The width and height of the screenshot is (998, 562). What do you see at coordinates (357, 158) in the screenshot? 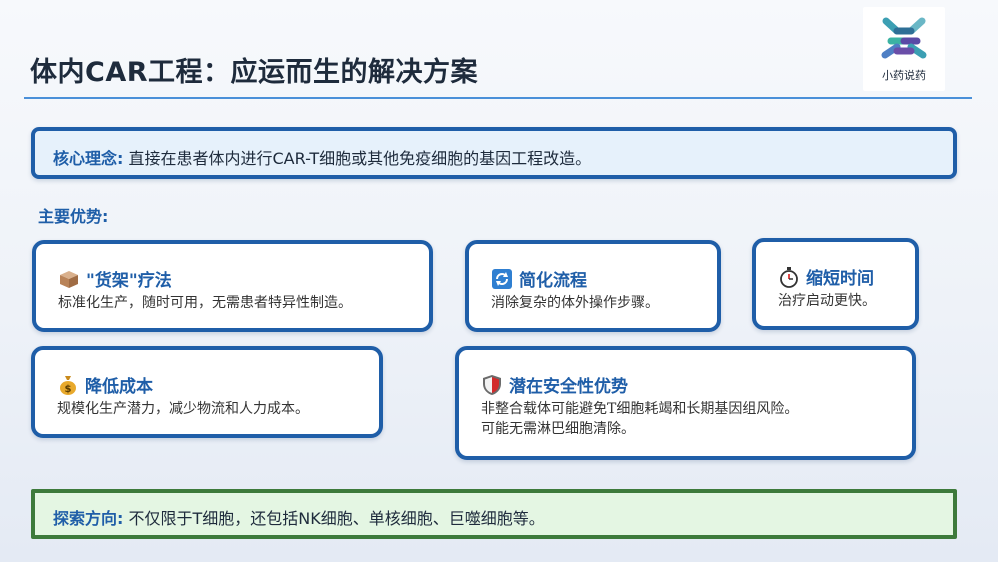
I see `core-concept-text: 直接在患者体内进行CAR-T细胞或其他免疫细胞的基因工程改造。` at bounding box center [357, 158].